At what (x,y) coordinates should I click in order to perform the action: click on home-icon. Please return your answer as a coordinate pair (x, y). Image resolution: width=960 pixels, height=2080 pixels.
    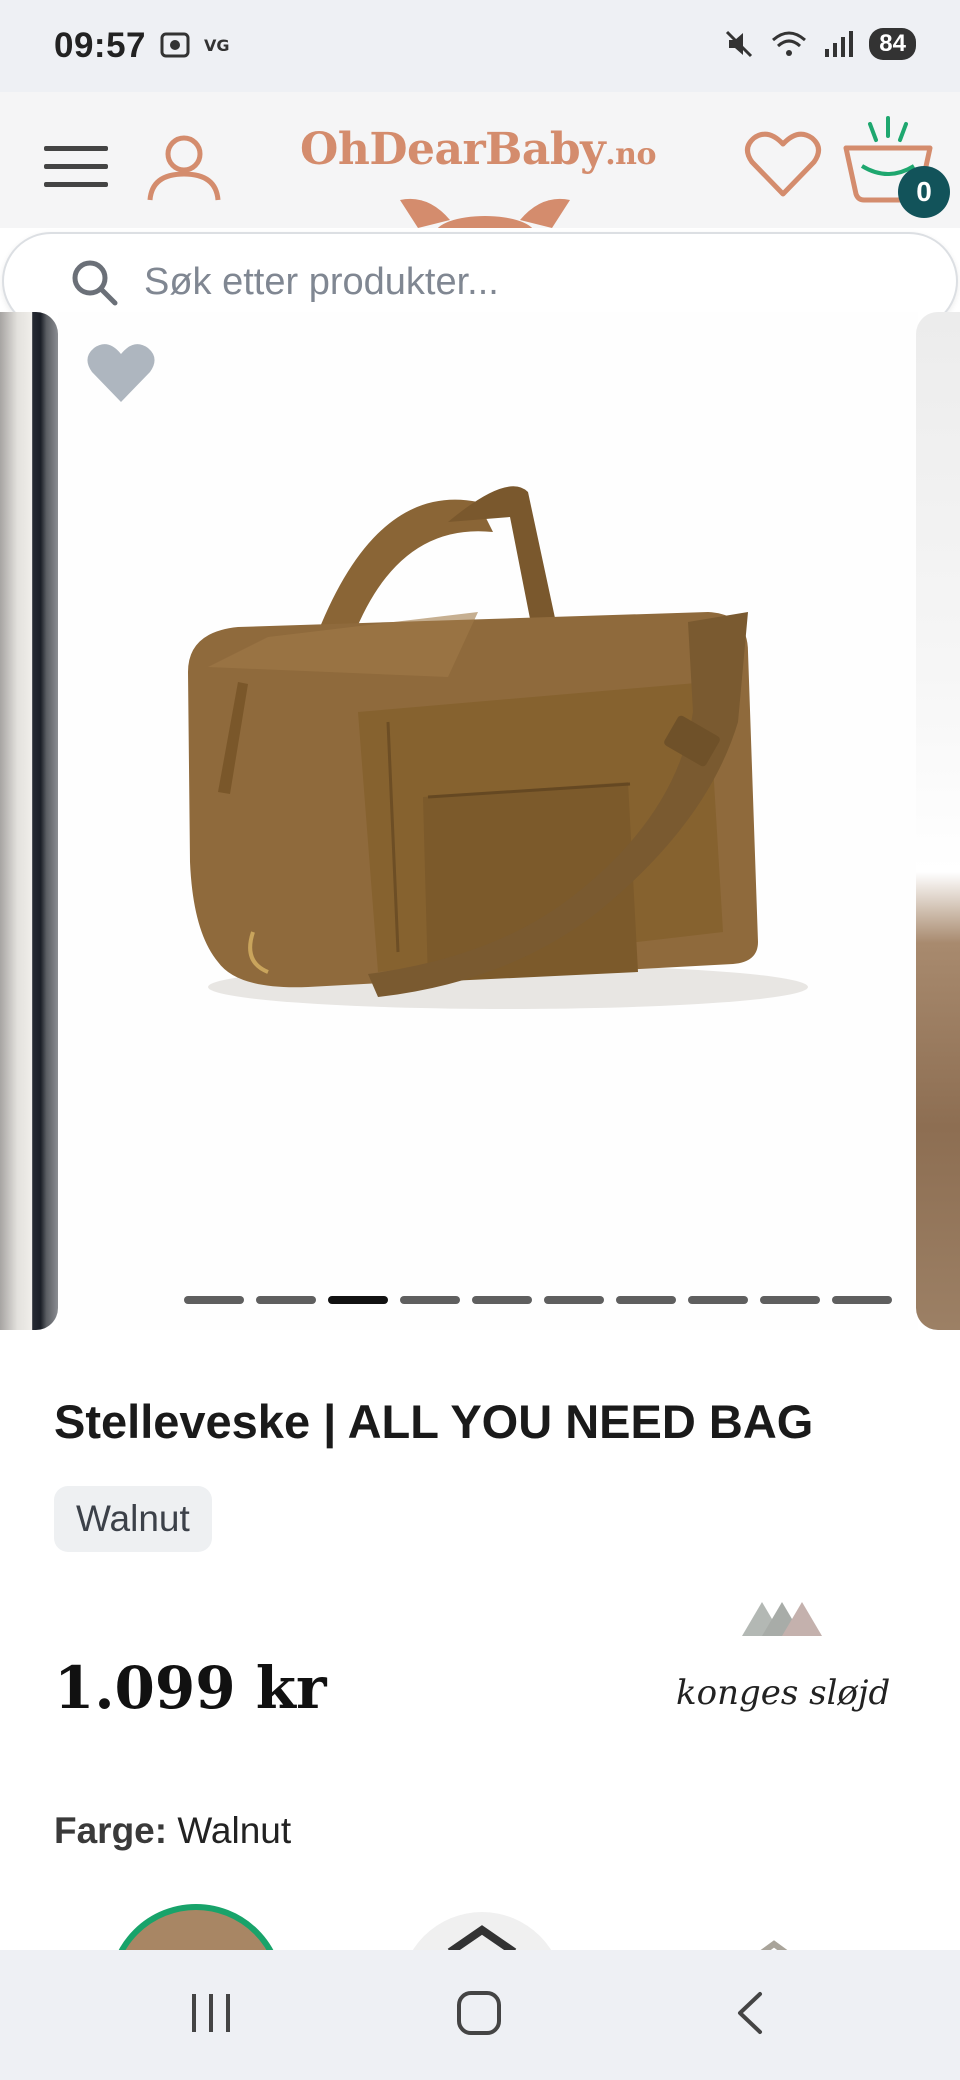
    Looking at the image, I should click on (479, 2013).